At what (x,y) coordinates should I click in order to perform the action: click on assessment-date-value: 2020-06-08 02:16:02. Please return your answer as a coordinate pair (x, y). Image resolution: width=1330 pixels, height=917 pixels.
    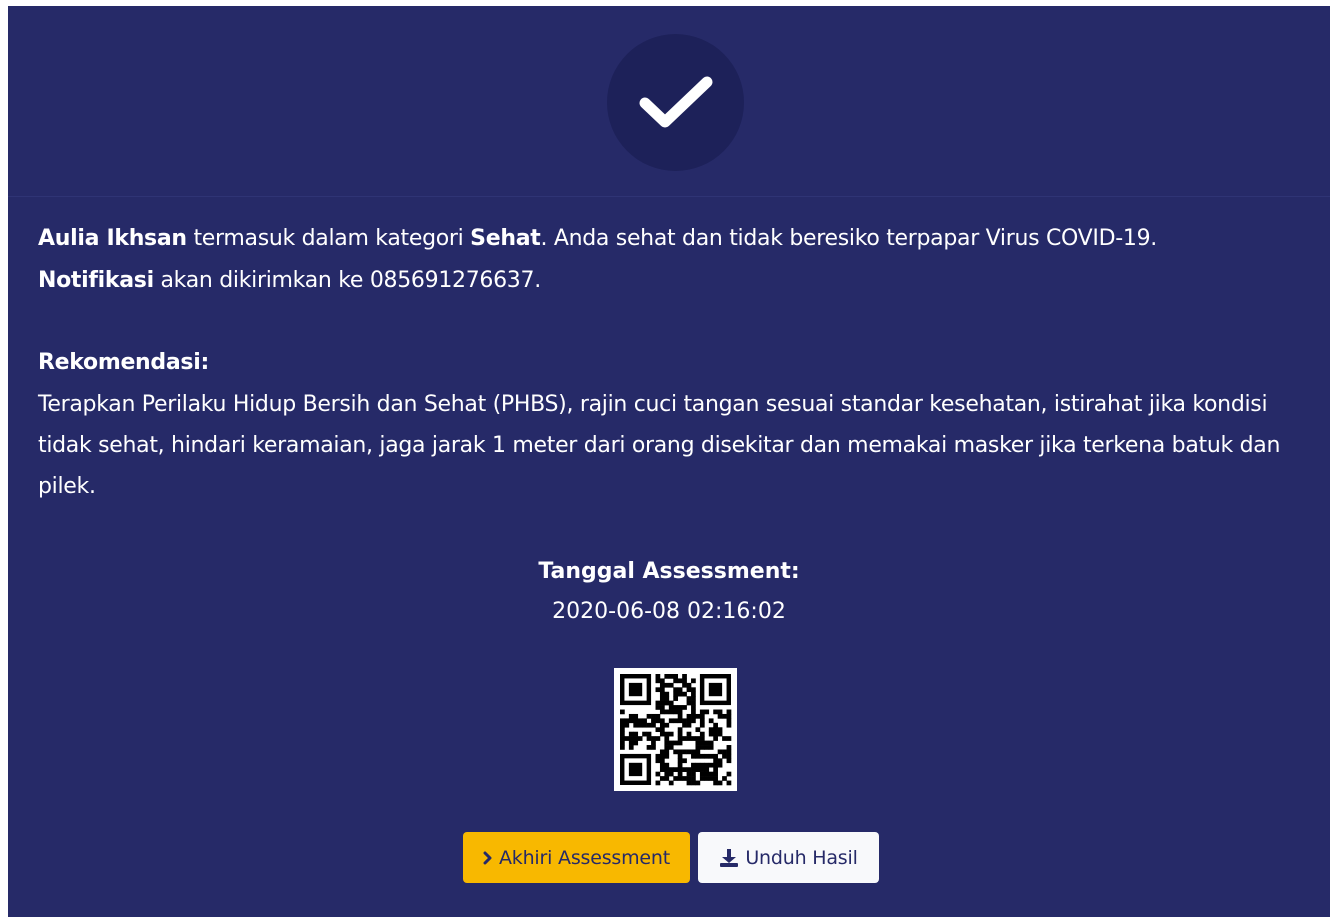
    Looking at the image, I should click on (669, 611).